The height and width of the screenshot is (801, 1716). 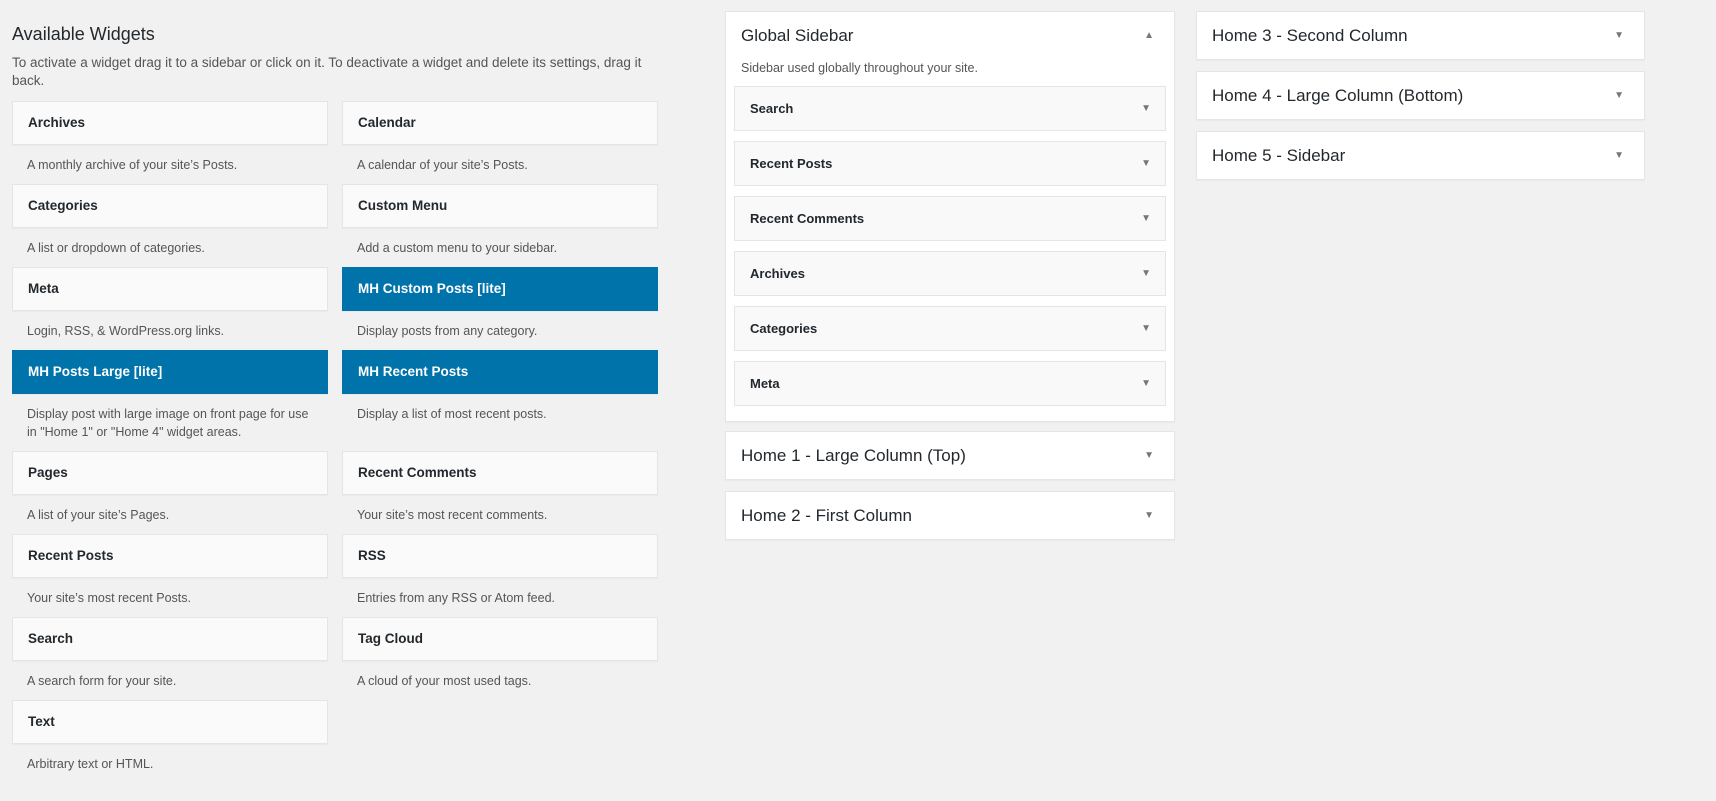 I want to click on widget-title: Custom Menu, so click(x=500, y=206).